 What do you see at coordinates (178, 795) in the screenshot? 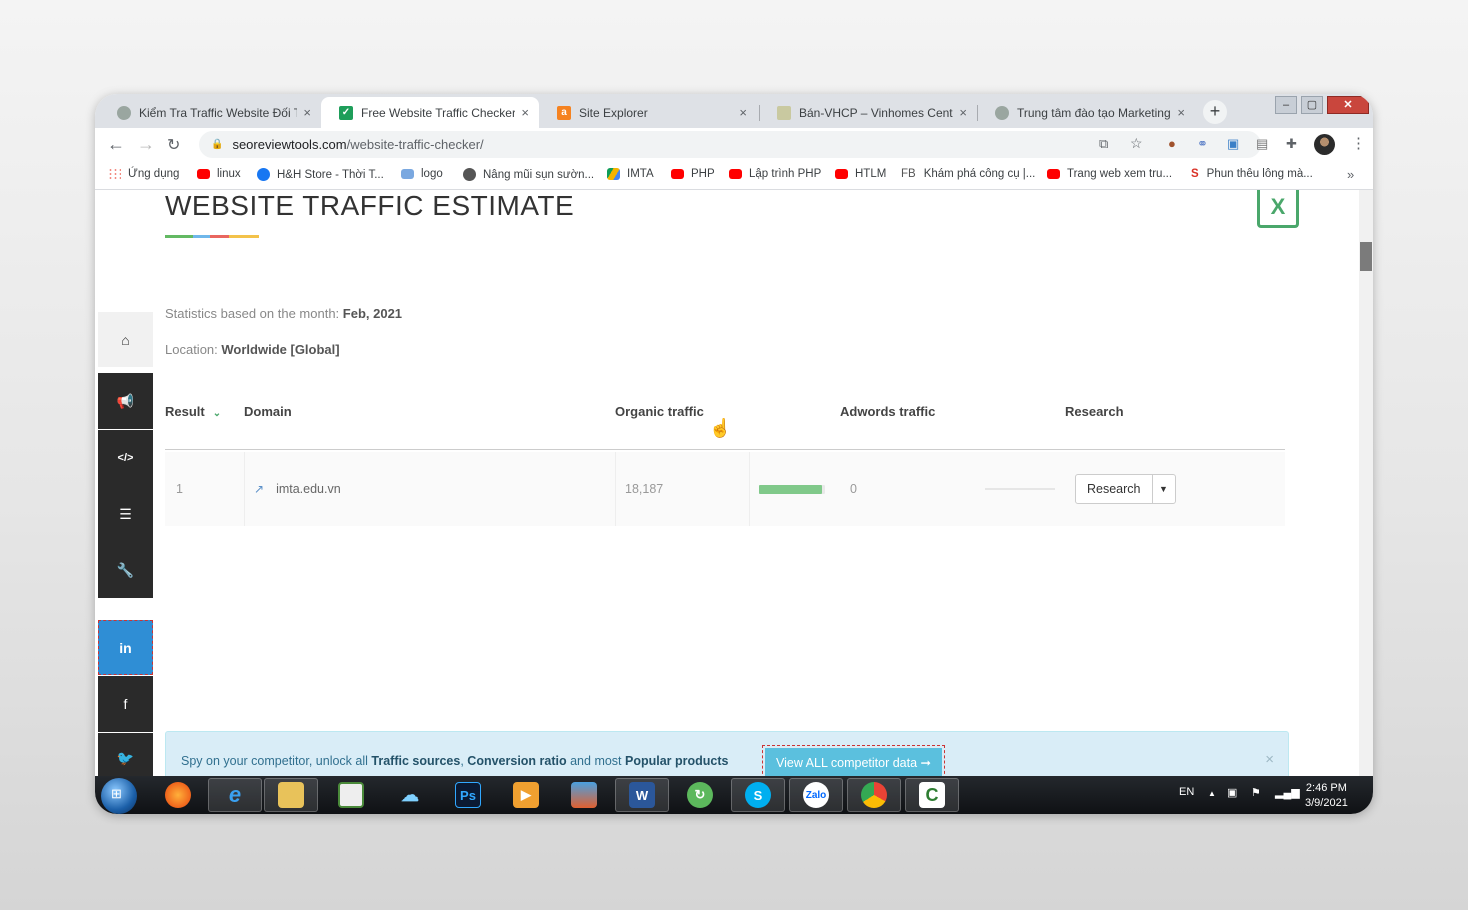
I see `taskbar-firefox` at bounding box center [178, 795].